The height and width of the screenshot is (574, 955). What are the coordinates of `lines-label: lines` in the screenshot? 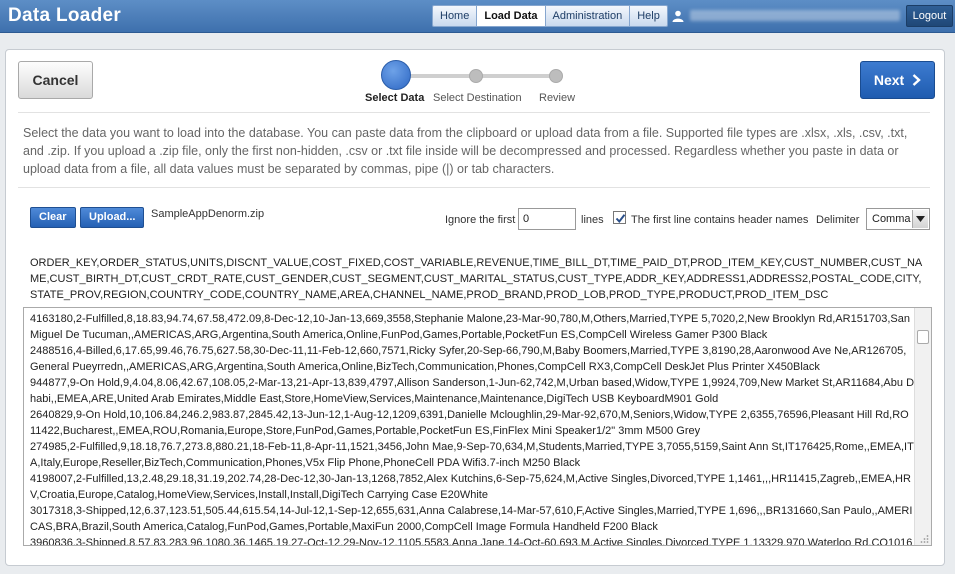 It's located at (592, 220).